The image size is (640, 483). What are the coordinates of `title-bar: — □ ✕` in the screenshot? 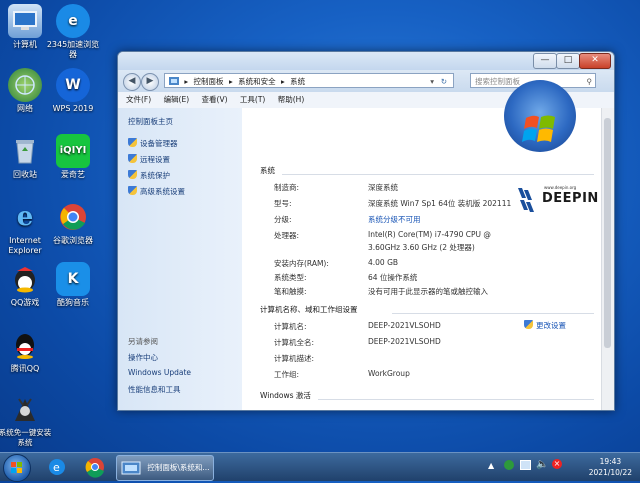 It's located at (366, 61).